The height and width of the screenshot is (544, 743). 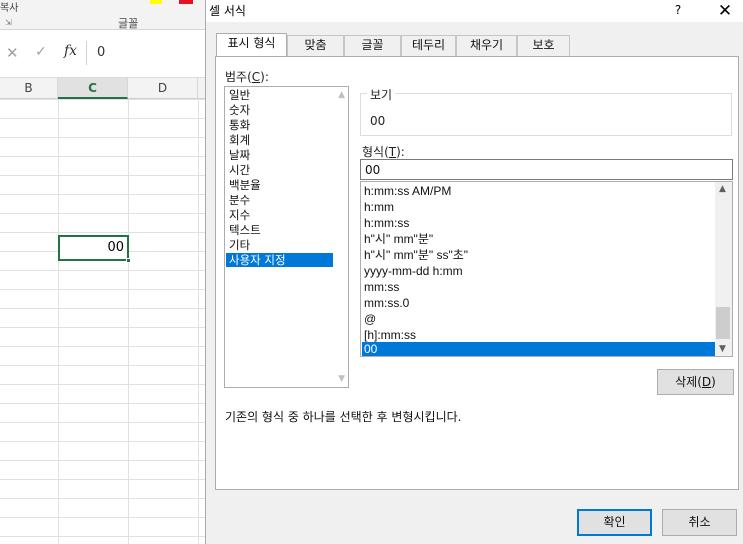 What do you see at coordinates (539, 239) in the screenshot?
I see `format-item: h"시" mm"분"` at bounding box center [539, 239].